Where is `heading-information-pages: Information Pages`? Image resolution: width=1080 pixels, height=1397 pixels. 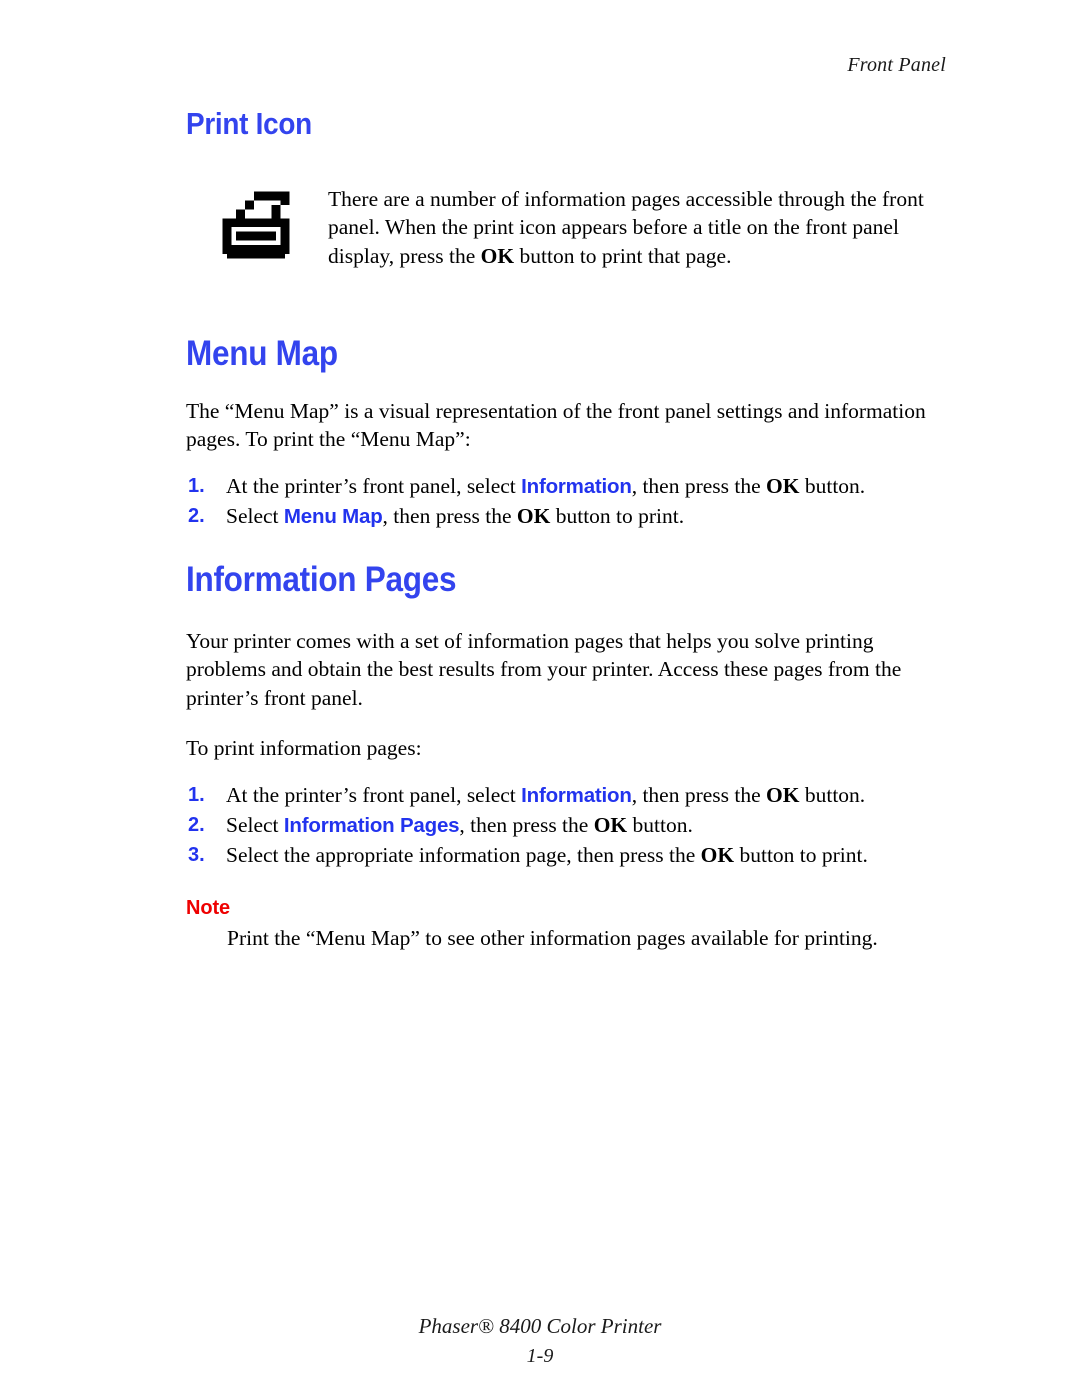 heading-information-pages: Information Pages is located at coordinates (321, 579).